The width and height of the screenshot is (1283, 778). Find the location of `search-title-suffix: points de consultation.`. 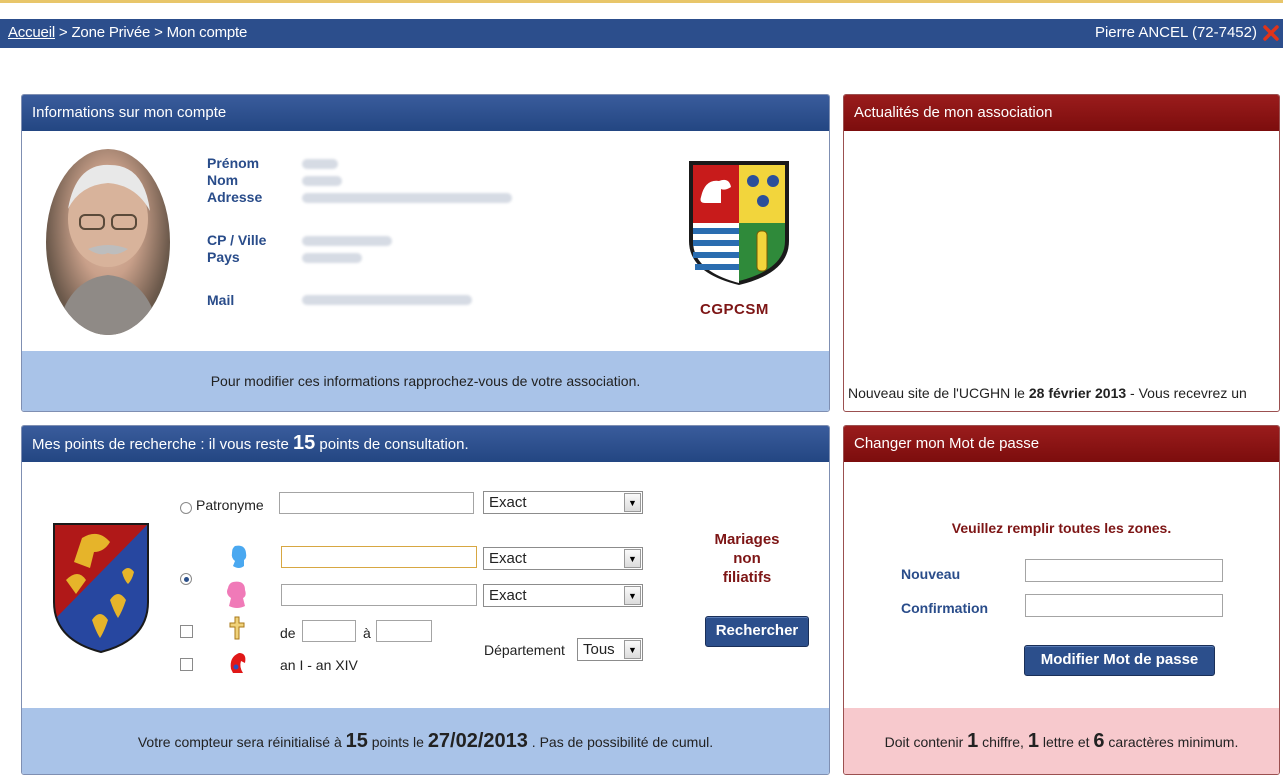

search-title-suffix: points de consultation. is located at coordinates (392, 444).